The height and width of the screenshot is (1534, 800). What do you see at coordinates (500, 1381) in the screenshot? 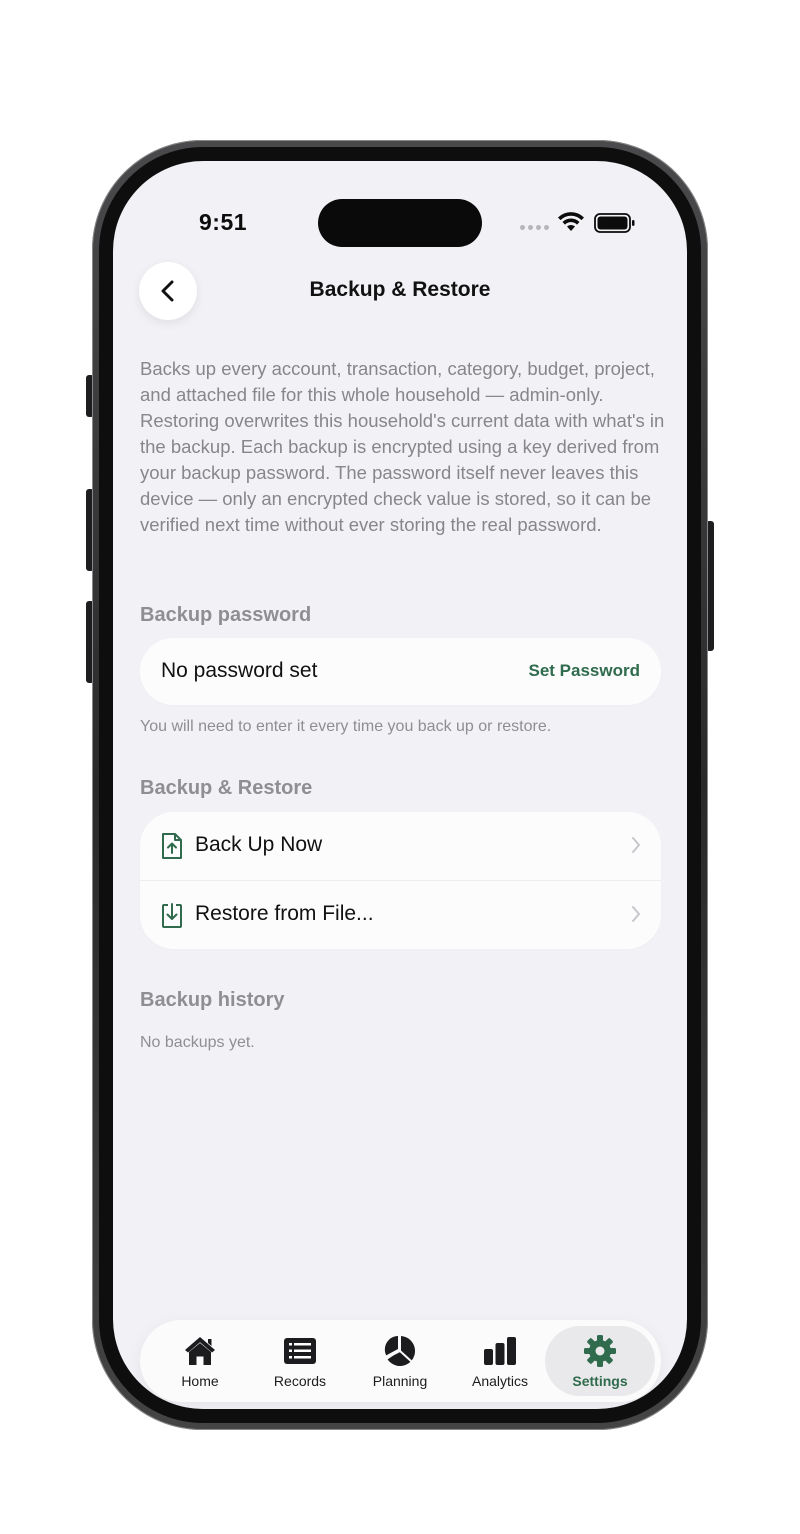
I see `tab-analytics-label: Analytics` at bounding box center [500, 1381].